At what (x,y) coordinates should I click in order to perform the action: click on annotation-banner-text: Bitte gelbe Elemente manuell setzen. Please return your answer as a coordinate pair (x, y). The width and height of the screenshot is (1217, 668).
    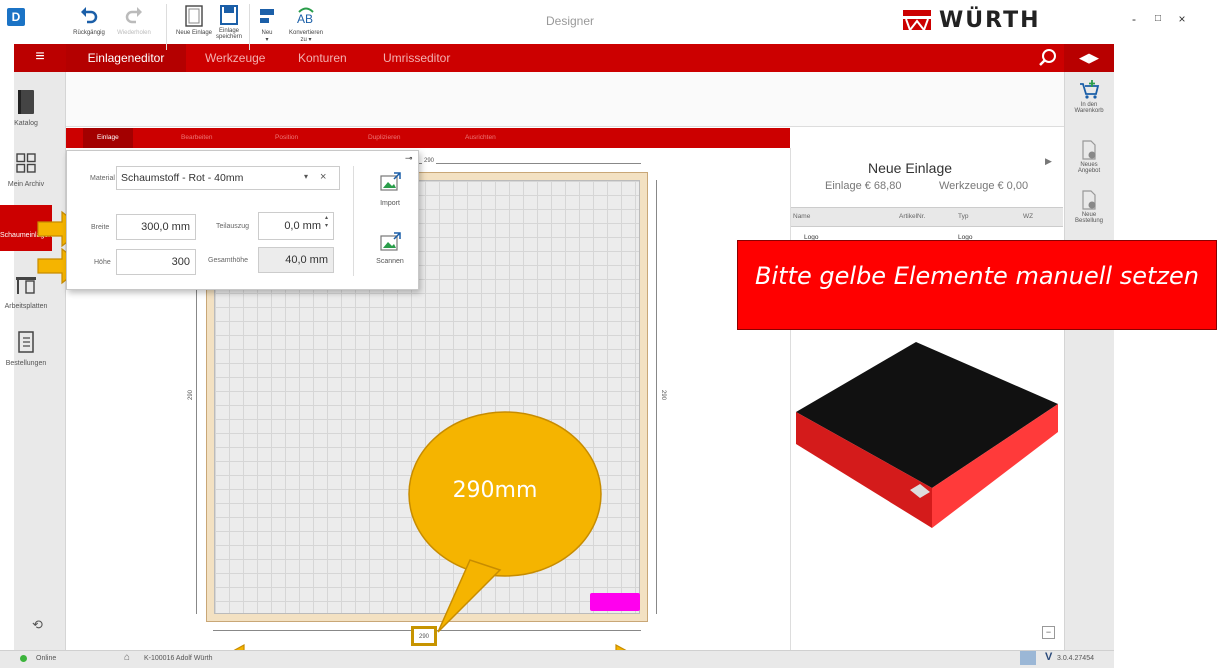
    Looking at the image, I should click on (977, 276).